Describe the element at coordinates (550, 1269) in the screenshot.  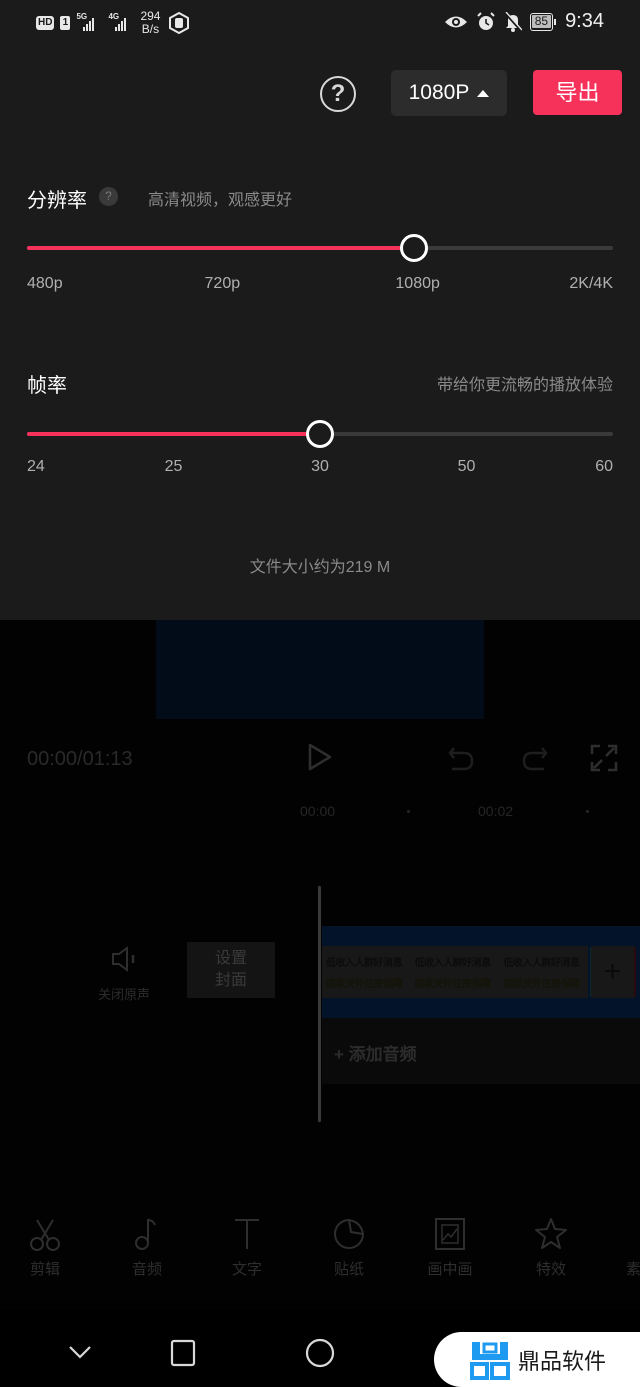
I see `tool-label: 特效` at that location.